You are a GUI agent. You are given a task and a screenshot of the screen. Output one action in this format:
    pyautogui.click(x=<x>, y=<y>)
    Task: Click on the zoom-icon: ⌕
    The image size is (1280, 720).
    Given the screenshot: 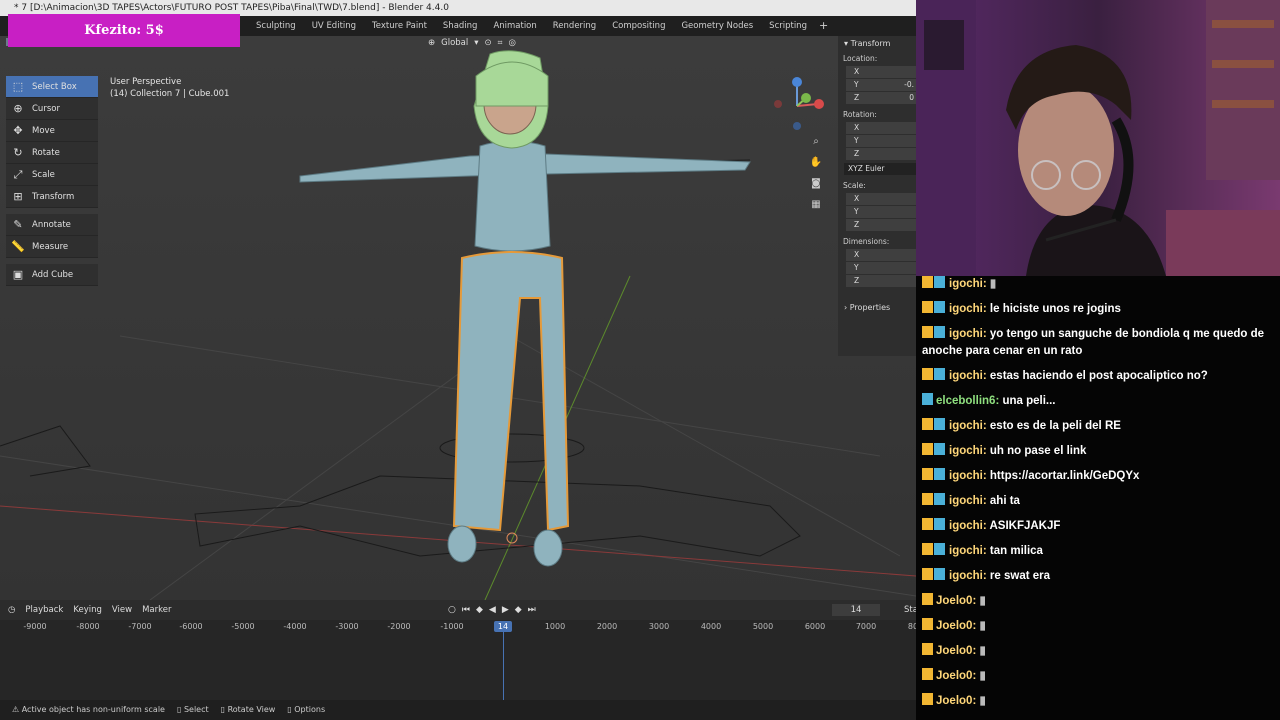 What is the action you would take?
    pyautogui.click(x=816, y=142)
    